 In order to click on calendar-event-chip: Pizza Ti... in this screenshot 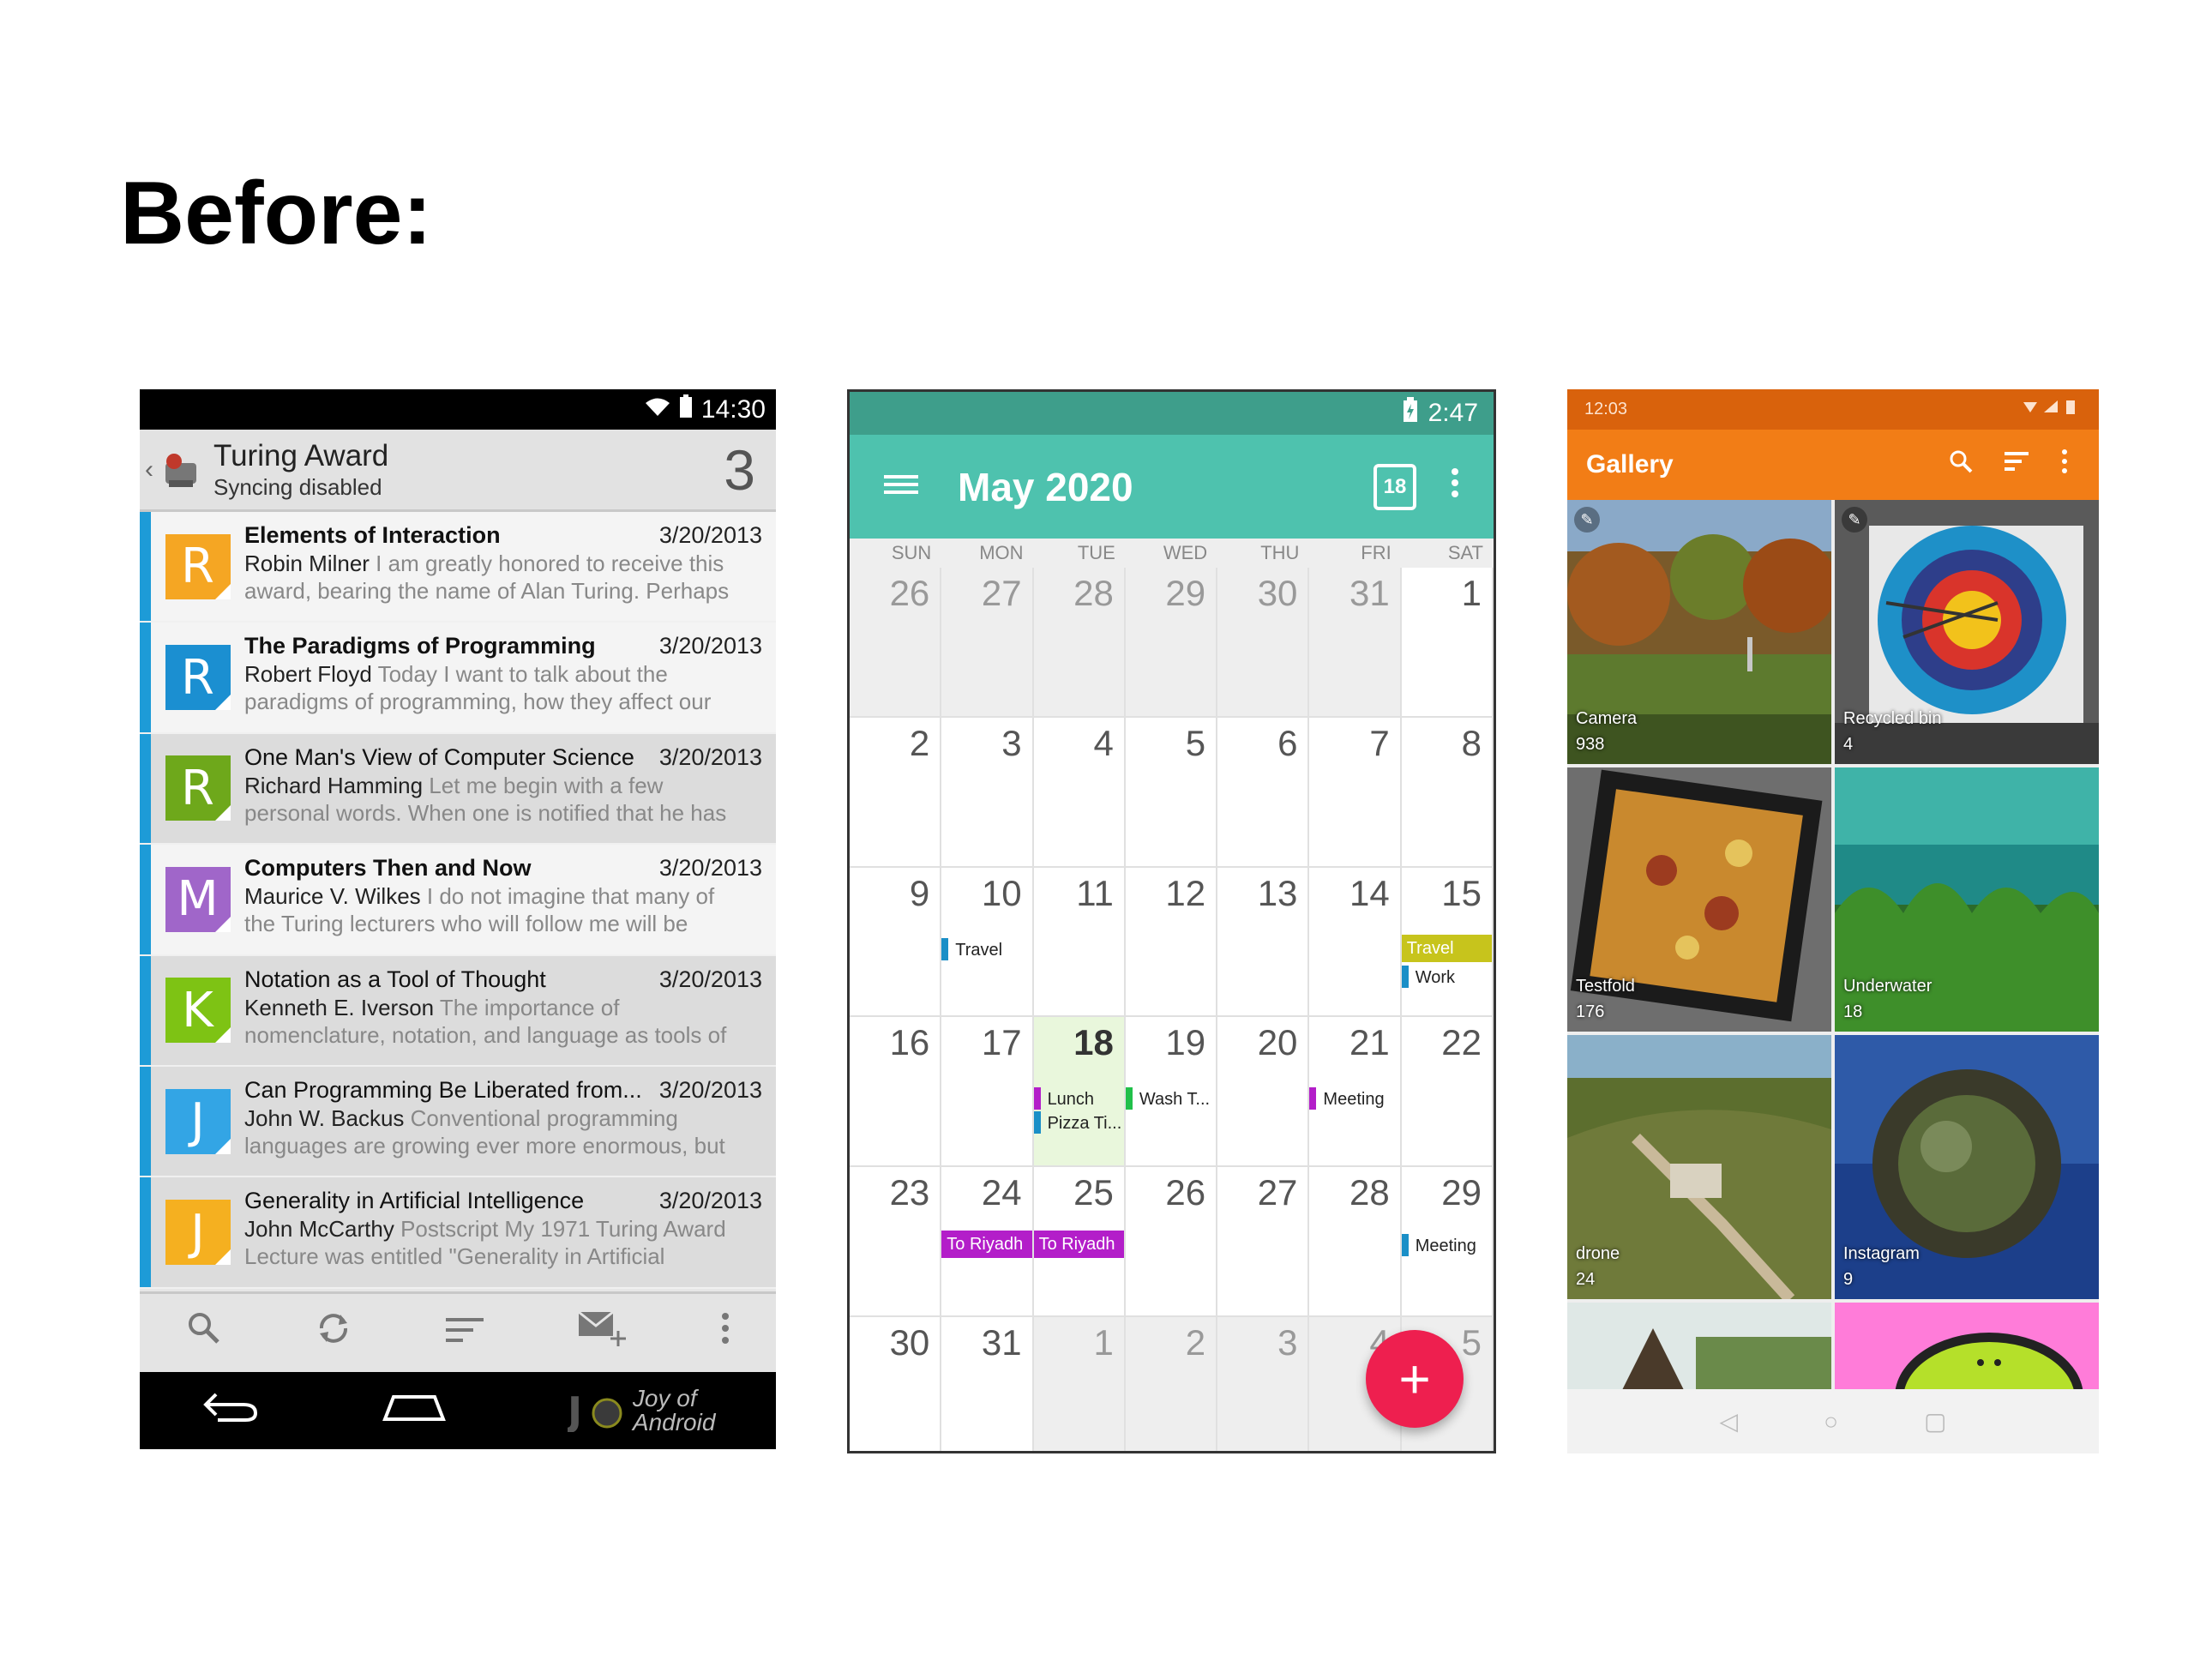, I will do `click(1078, 1123)`.